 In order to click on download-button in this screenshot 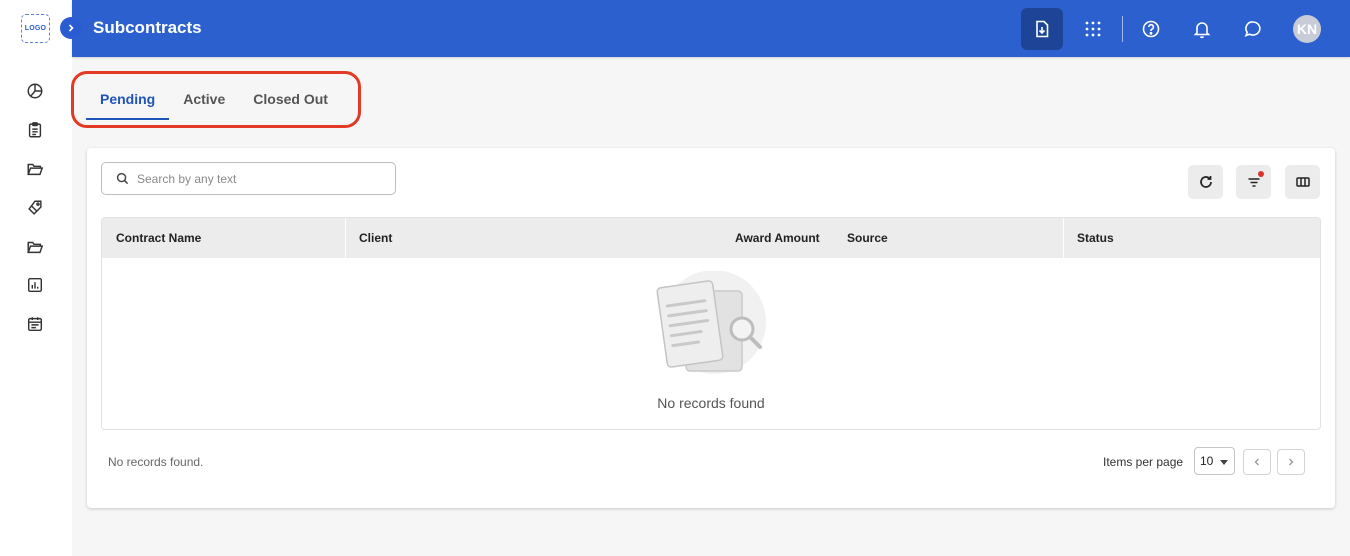, I will do `click(1042, 29)`.